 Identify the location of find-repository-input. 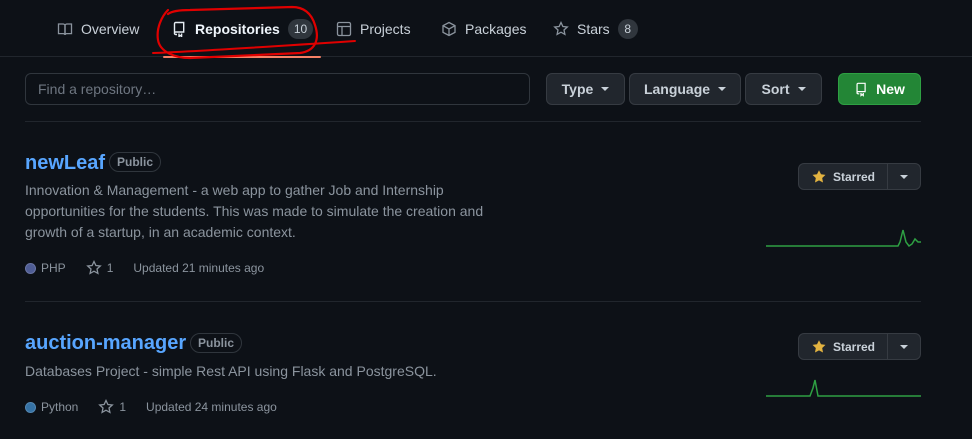
(277, 89).